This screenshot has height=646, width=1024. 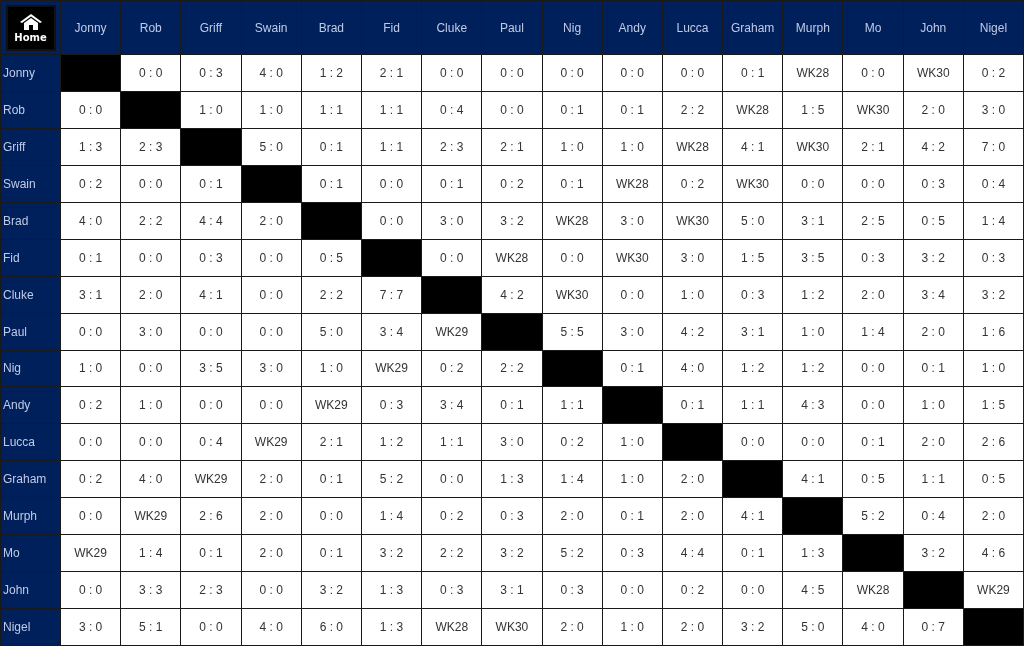 I want to click on column-header: Paul, so click(x=512, y=27).